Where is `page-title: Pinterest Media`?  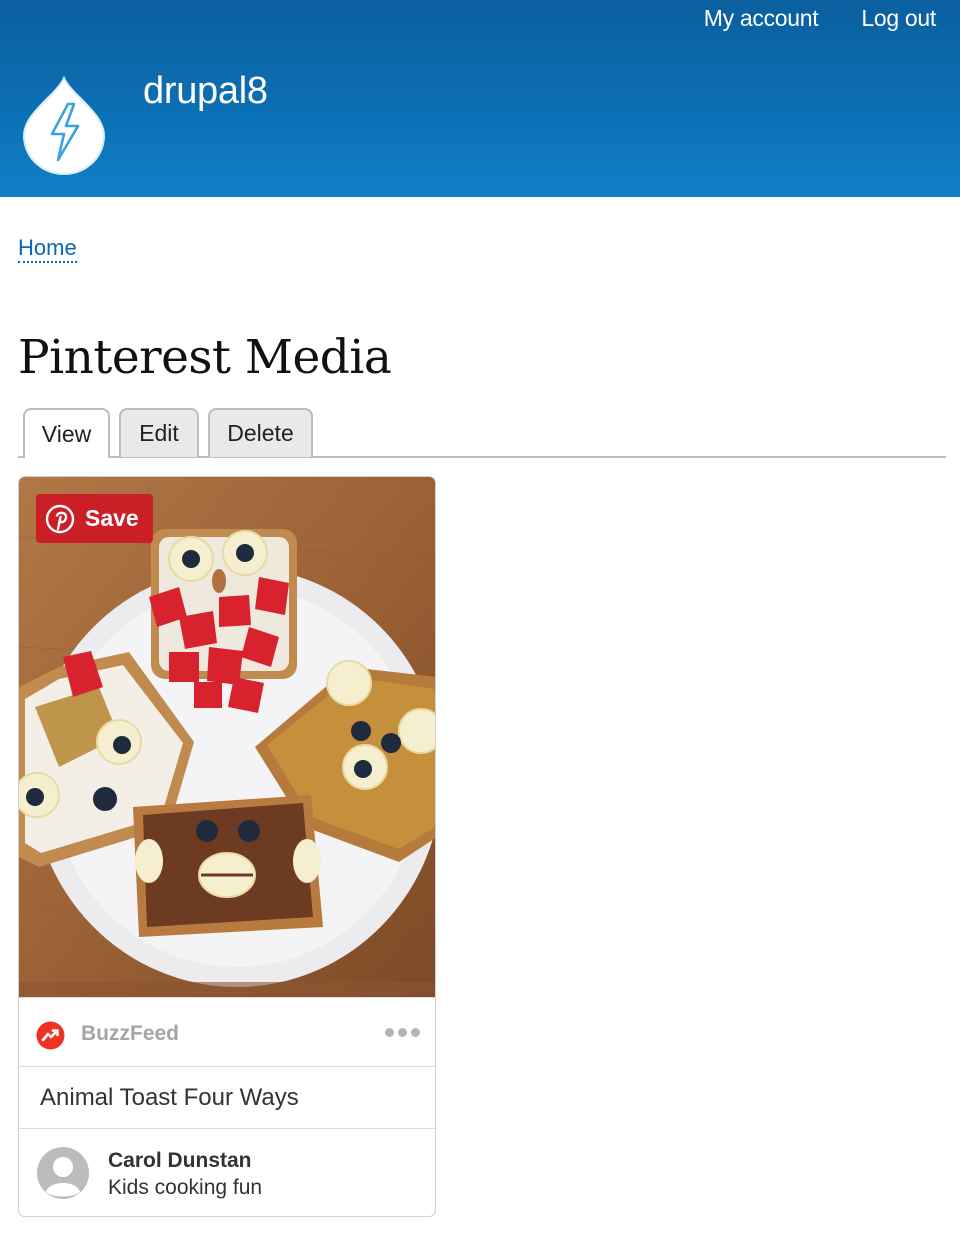
page-title: Pinterest Media is located at coordinates (205, 357).